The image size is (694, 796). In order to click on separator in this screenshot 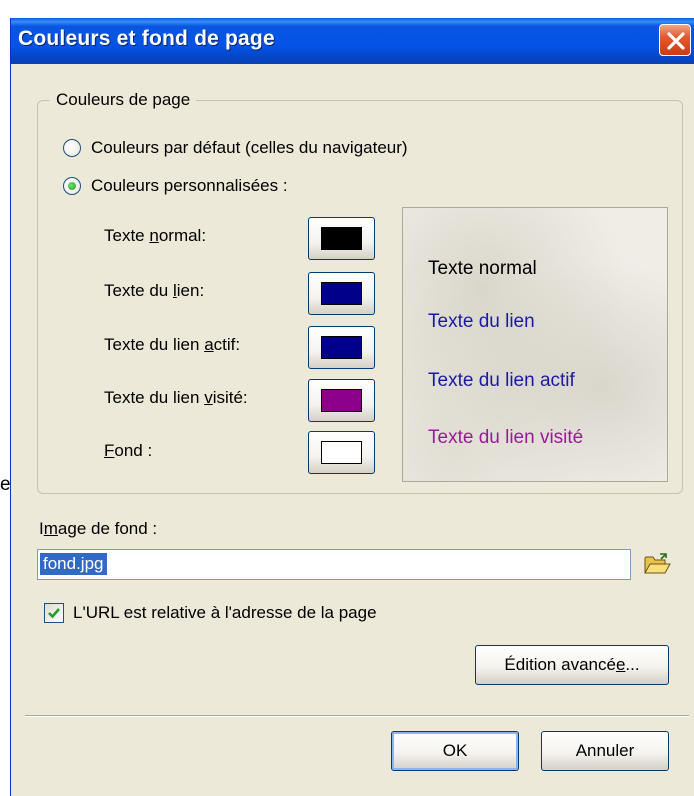, I will do `click(357, 716)`.